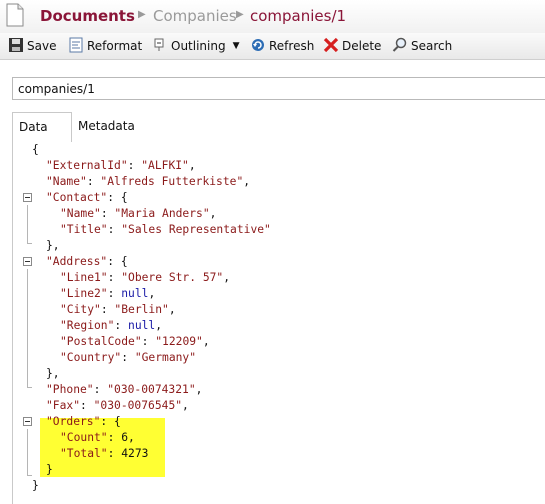 The height and width of the screenshot is (504, 545). What do you see at coordinates (63, 405) in the screenshot?
I see `json-key: "Fax"` at bounding box center [63, 405].